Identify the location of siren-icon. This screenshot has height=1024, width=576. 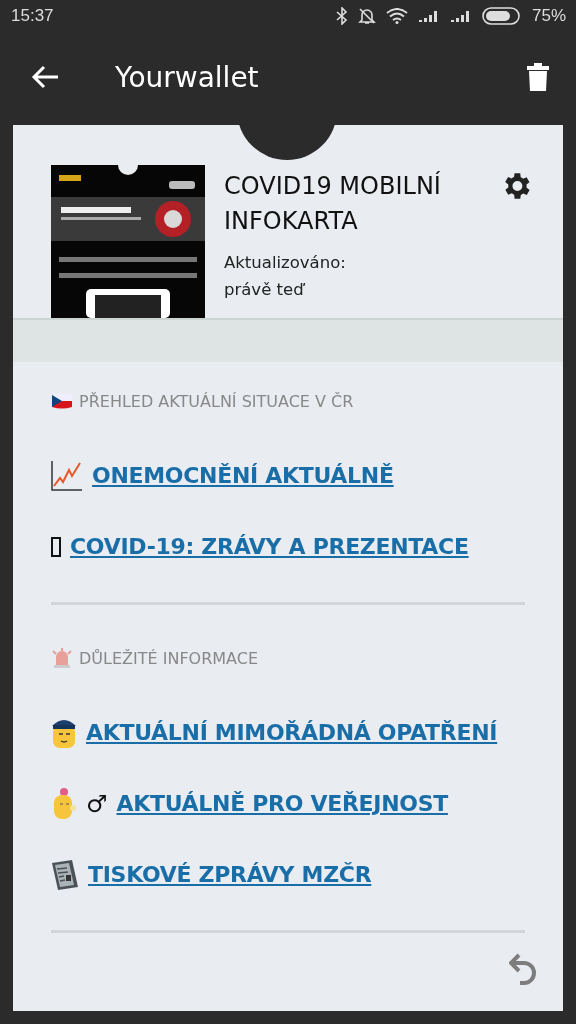
(62, 658).